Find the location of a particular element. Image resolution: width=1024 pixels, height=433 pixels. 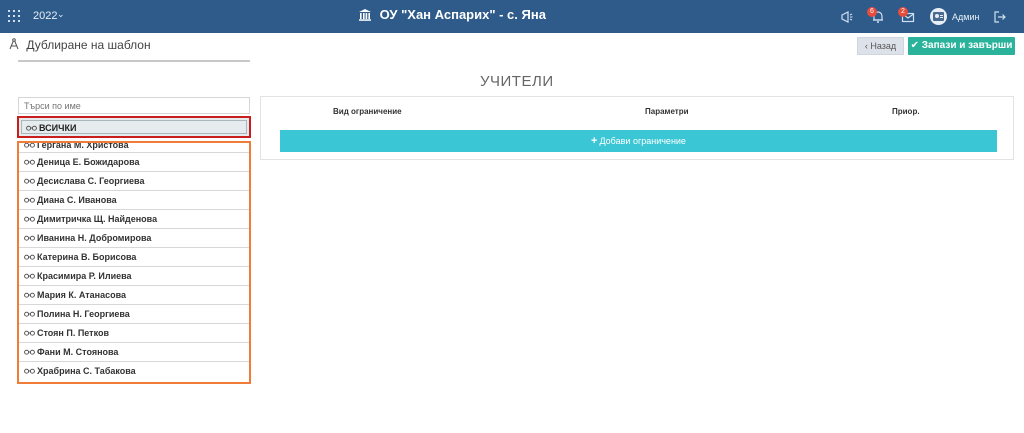

teacher-name: Катерина В. Борисова is located at coordinates (87, 257).